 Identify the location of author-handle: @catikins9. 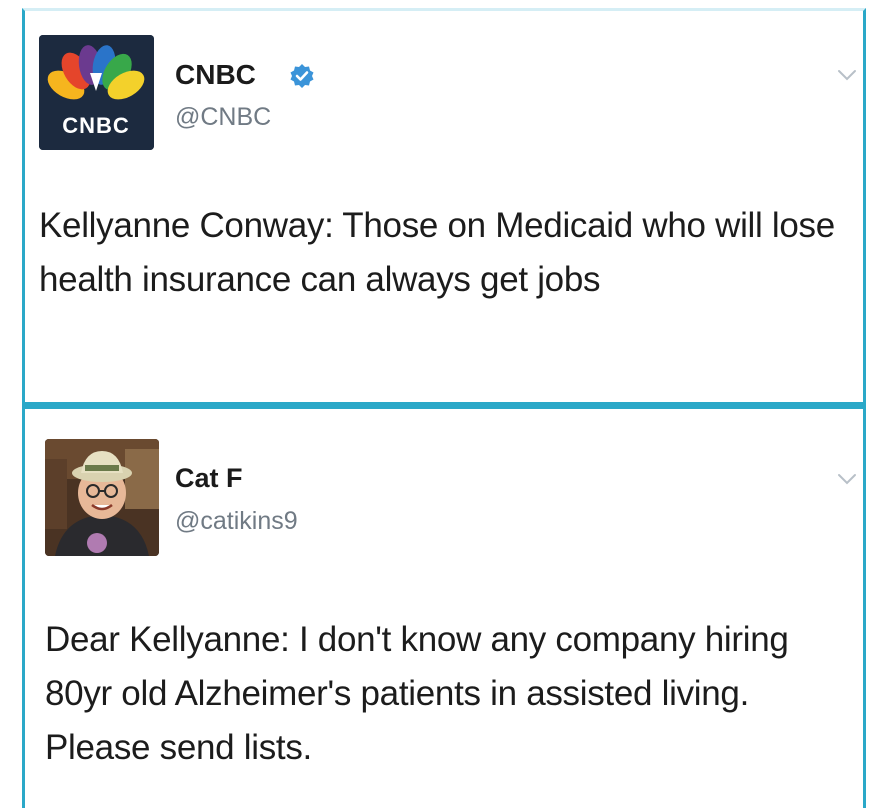
(236, 521).